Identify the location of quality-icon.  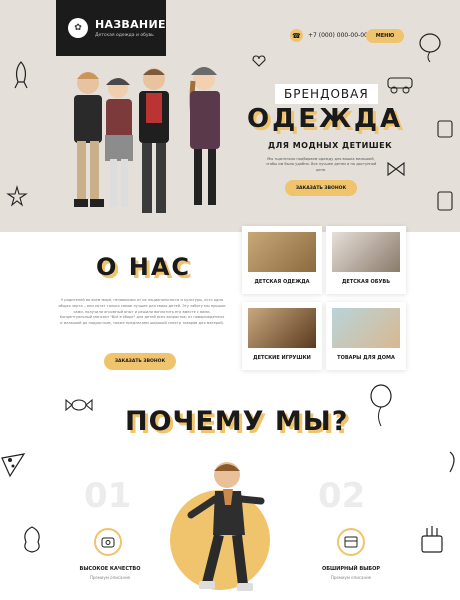
(108, 542).